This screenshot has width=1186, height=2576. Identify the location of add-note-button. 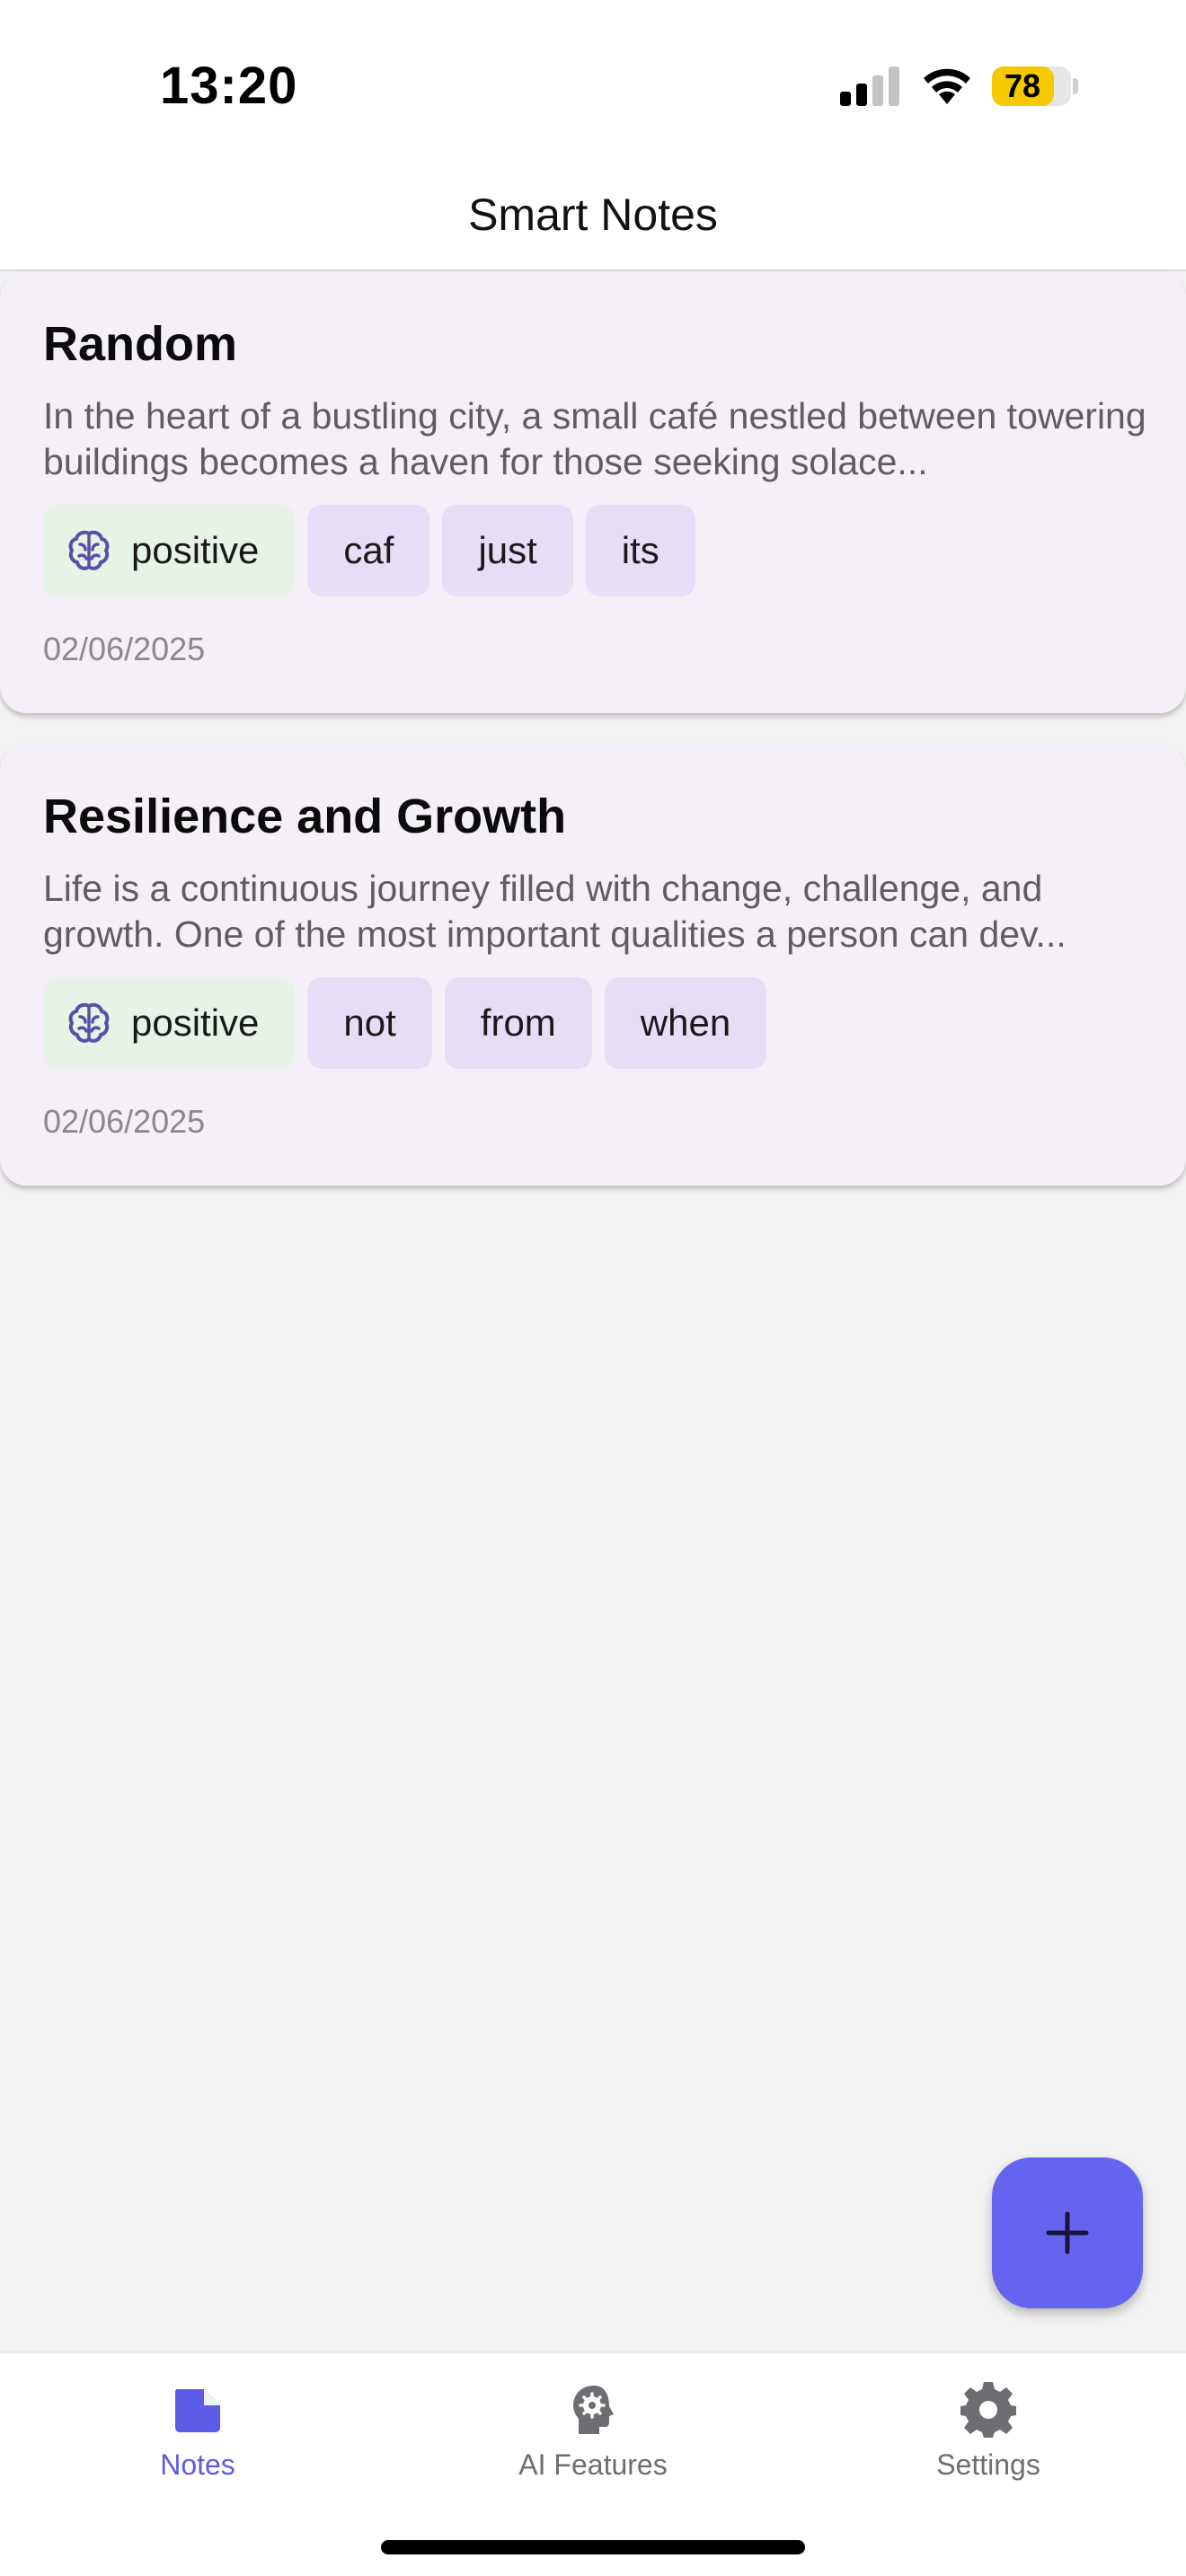
(1067, 2232).